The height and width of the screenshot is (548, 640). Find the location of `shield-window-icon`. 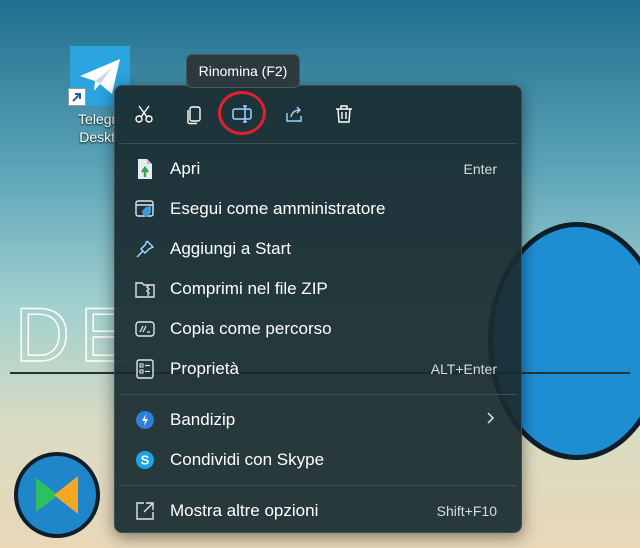

shield-window-icon is located at coordinates (145, 209).